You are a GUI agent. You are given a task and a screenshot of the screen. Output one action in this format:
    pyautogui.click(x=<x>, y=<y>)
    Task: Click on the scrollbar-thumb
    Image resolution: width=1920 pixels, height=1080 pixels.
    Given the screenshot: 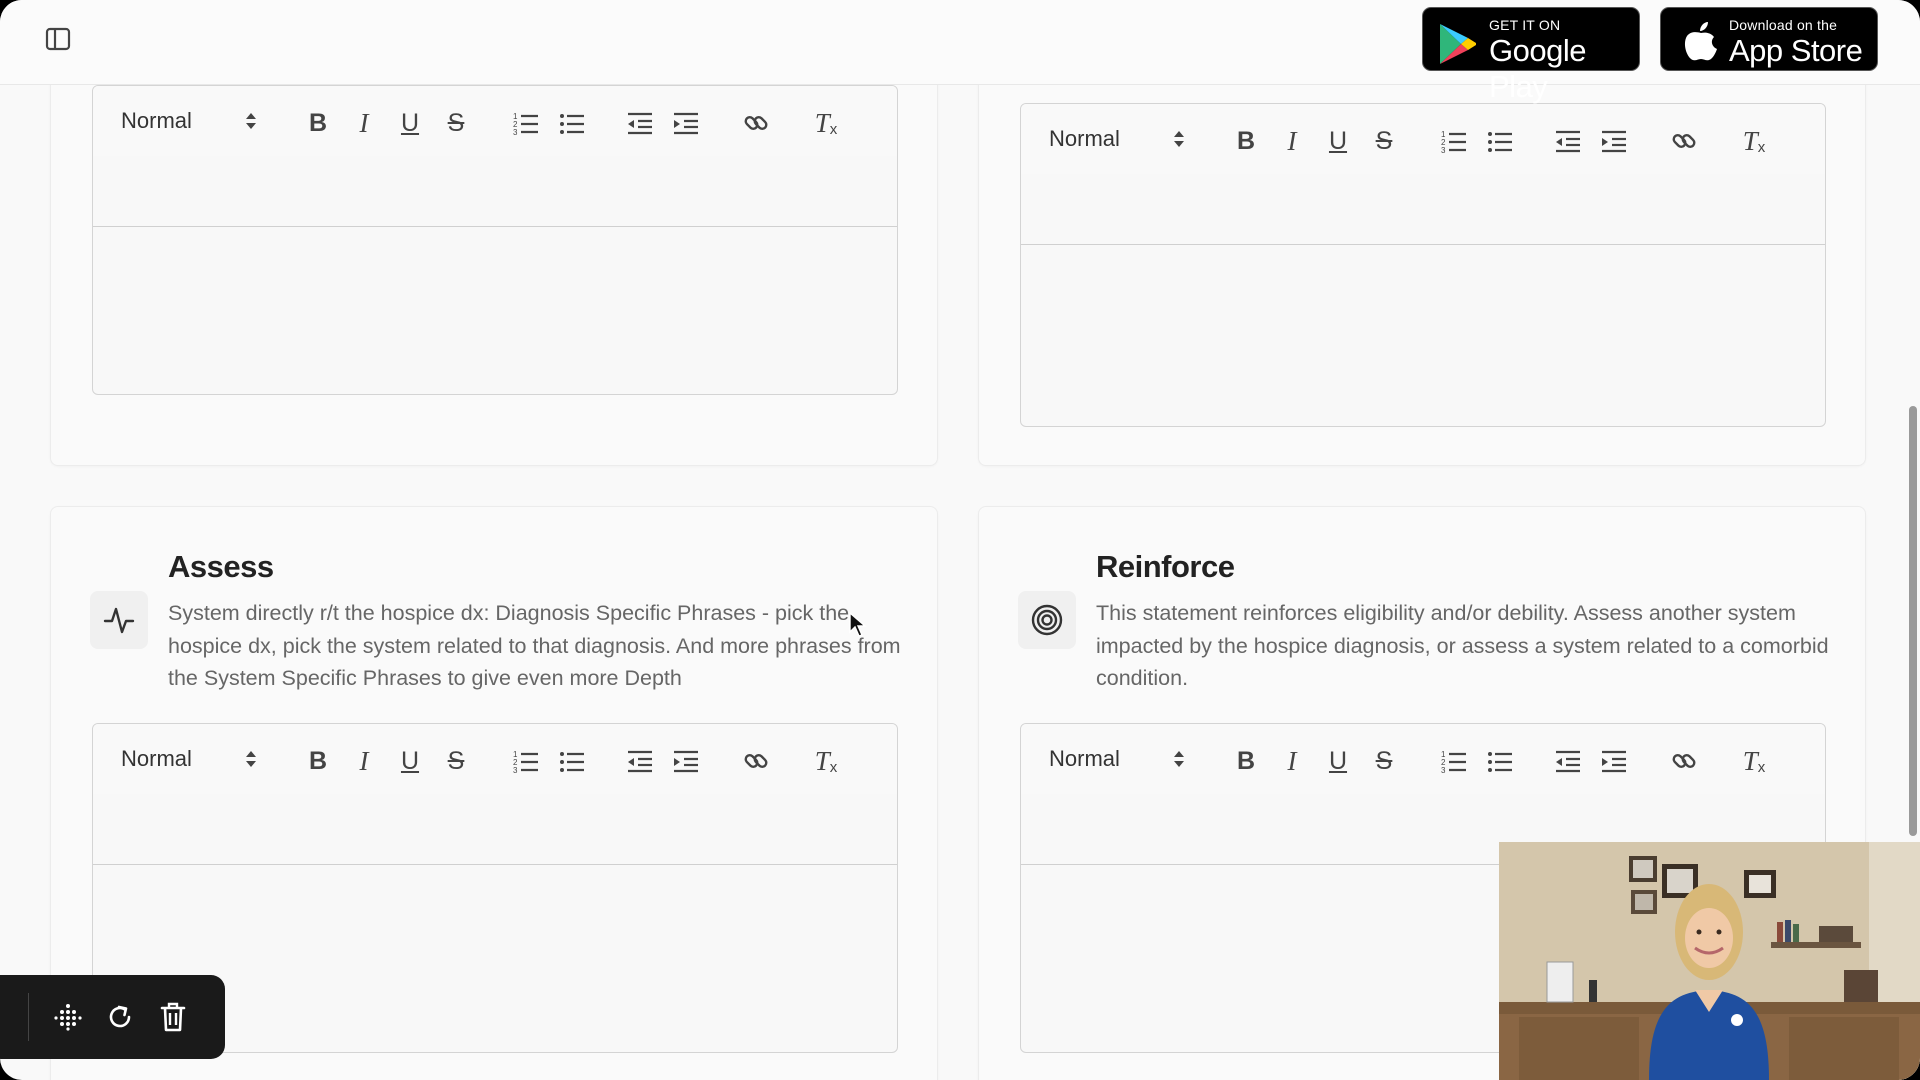 What is the action you would take?
    pyautogui.click(x=1913, y=621)
    